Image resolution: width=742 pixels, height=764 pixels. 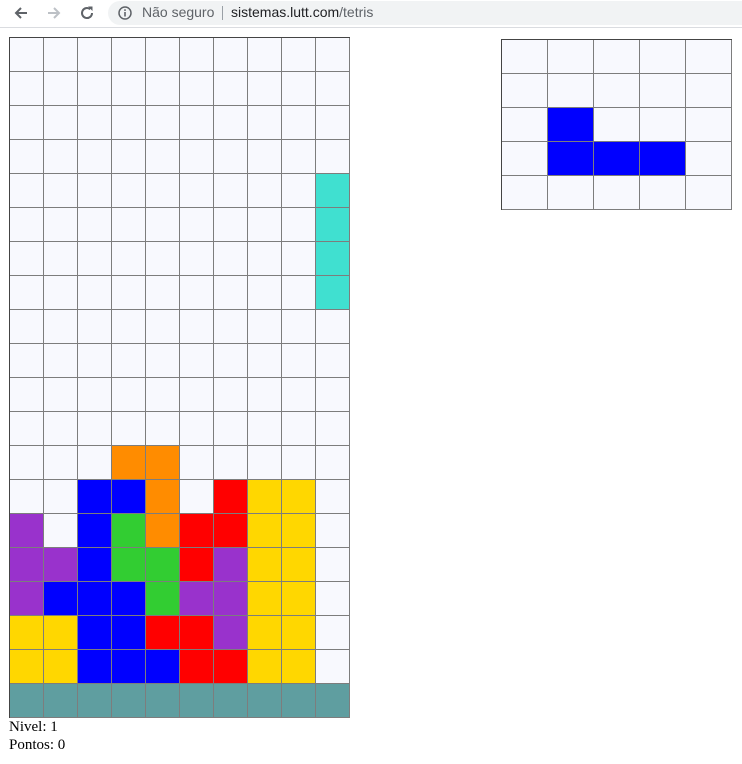 I want to click on reload-button, so click(x=87, y=13).